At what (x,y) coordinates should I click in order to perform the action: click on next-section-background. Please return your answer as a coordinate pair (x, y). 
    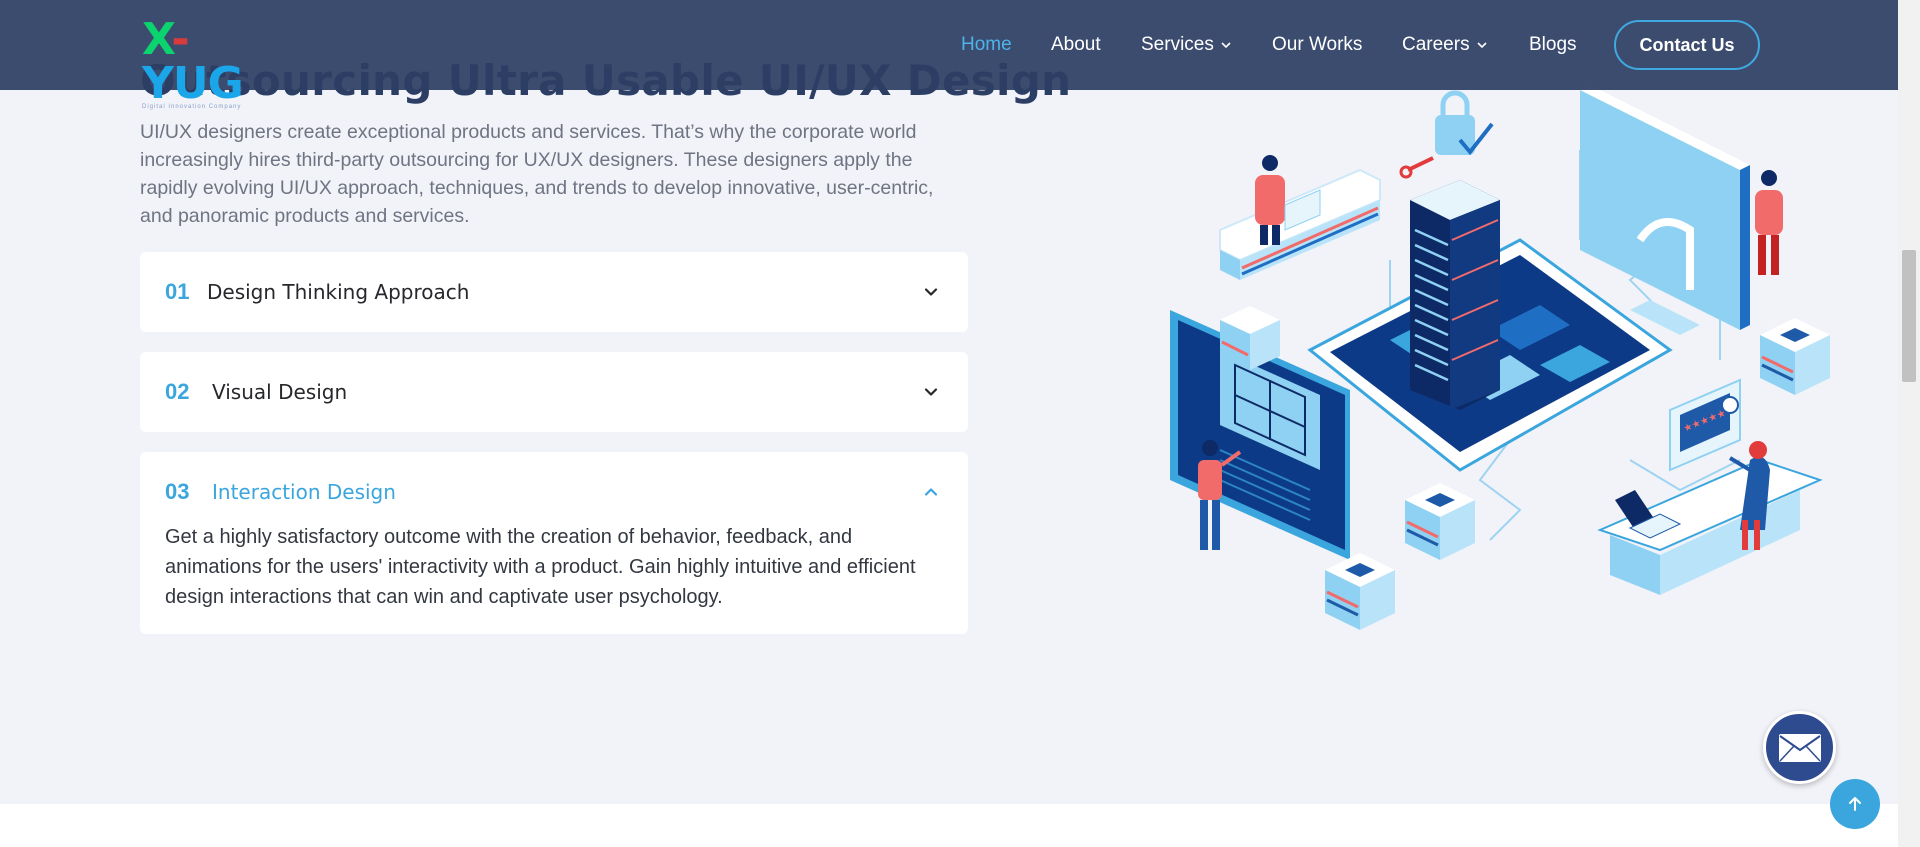
    Looking at the image, I should click on (949, 825).